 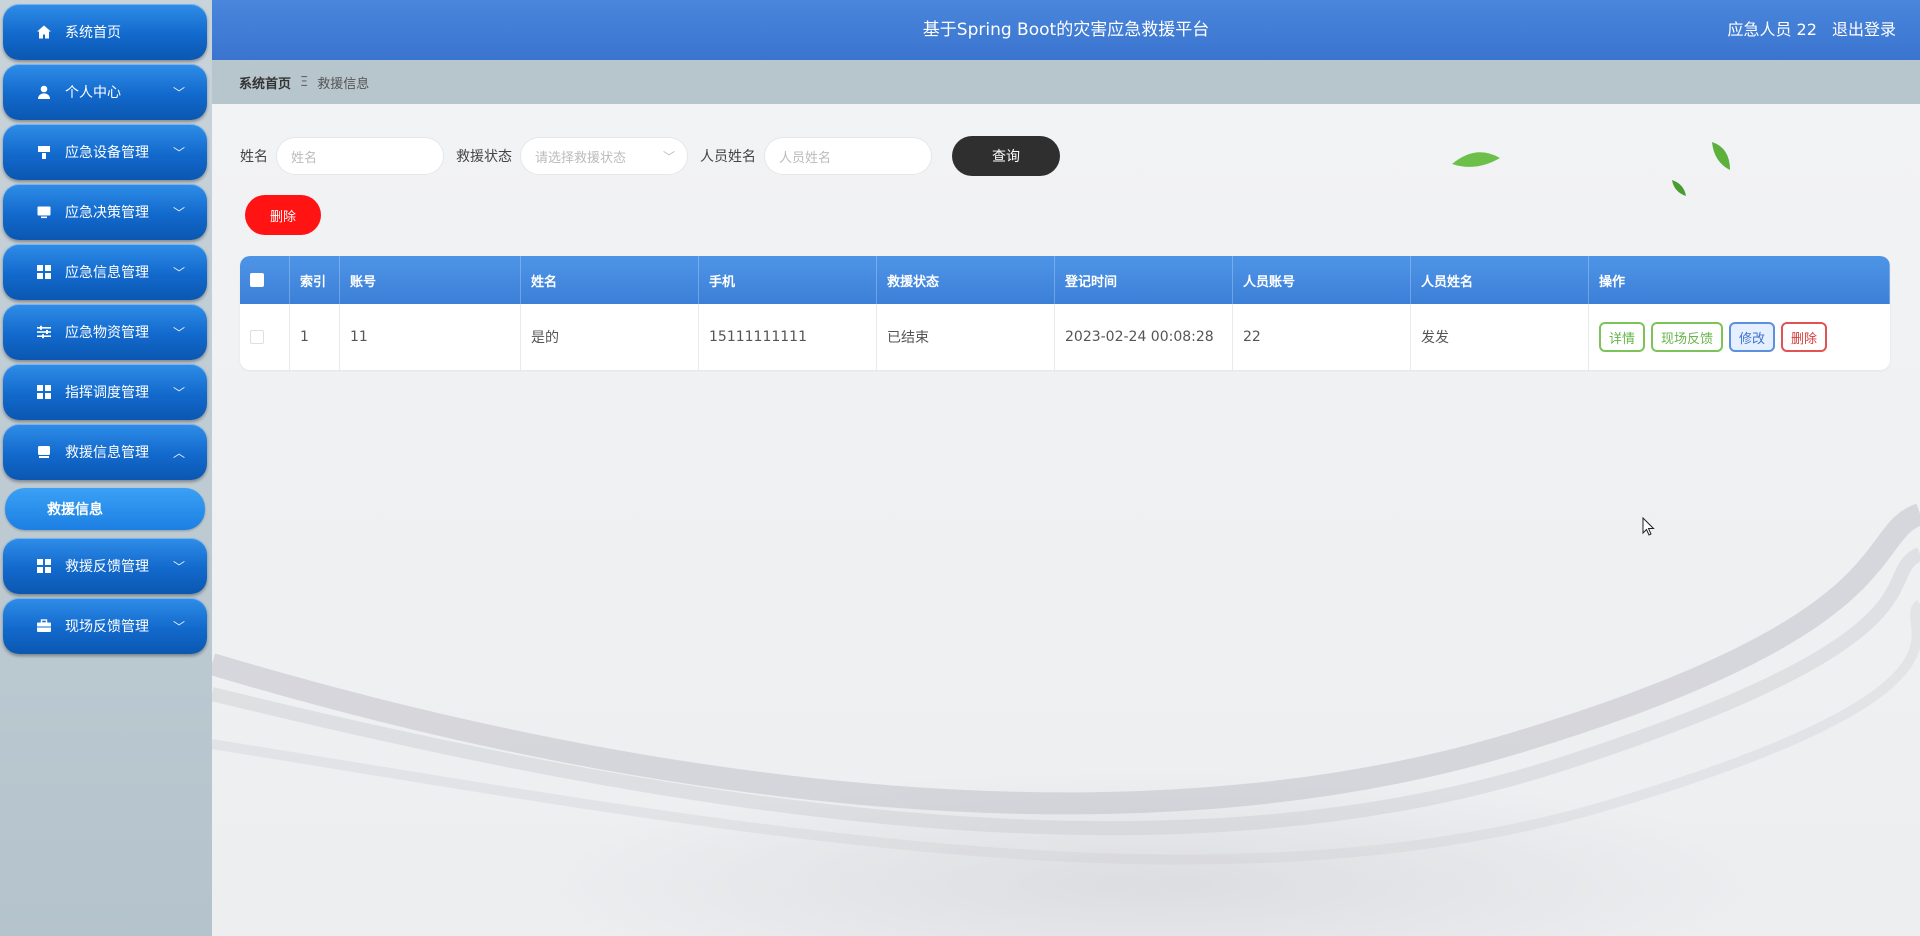 I want to click on column-header: 姓名, so click(x=610, y=280).